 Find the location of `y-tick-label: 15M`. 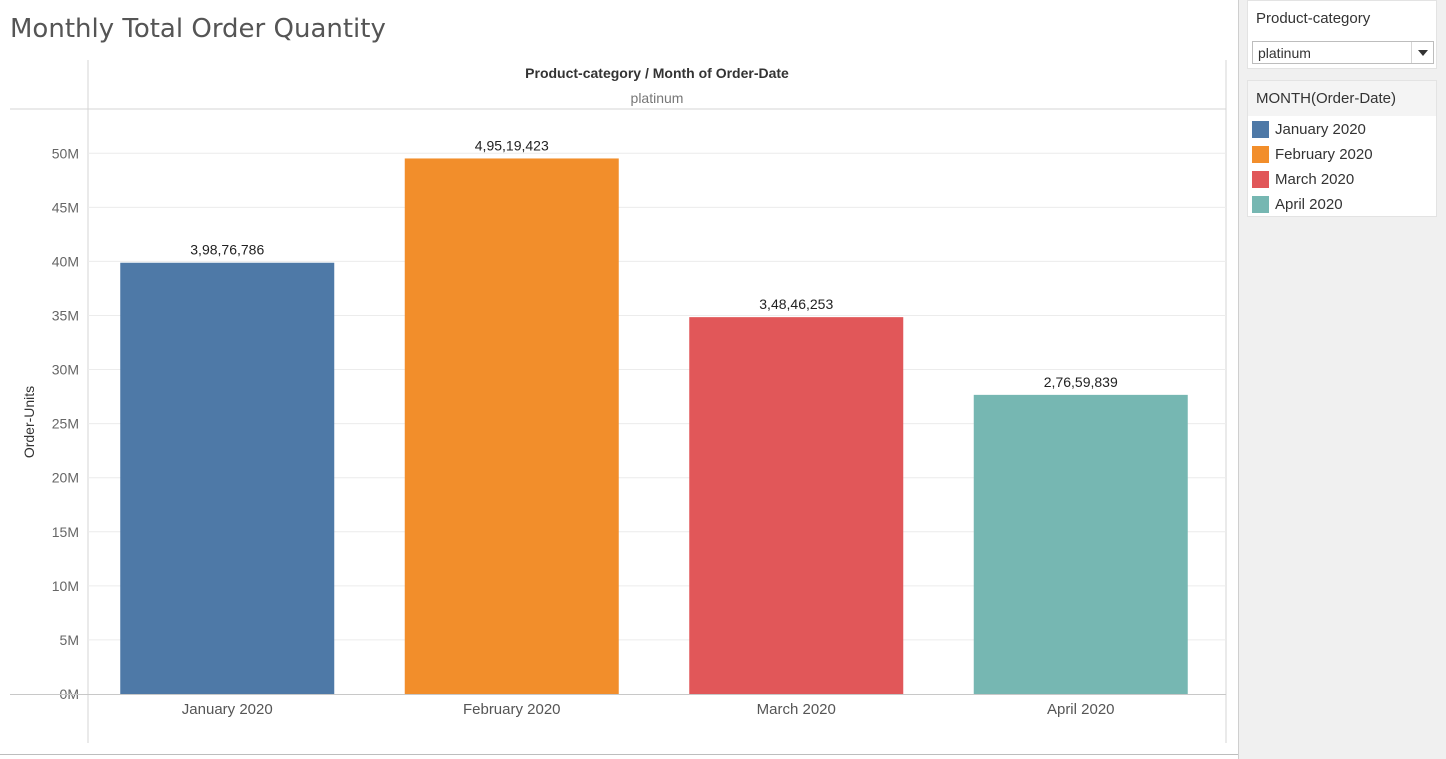

y-tick-label: 15M is located at coordinates (65, 532).